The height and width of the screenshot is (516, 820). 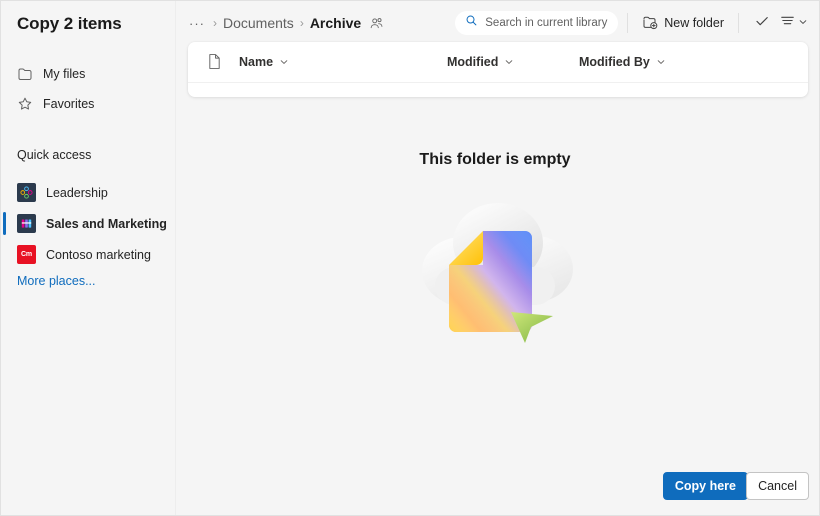 What do you see at coordinates (25, 74) in the screenshot?
I see `folder-icon` at bounding box center [25, 74].